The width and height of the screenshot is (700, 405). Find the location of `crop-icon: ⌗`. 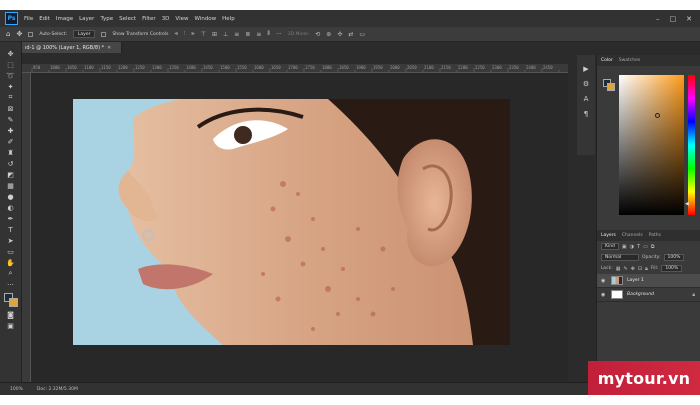

crop-icon: ⌗ is located at coordinates (11, 97).